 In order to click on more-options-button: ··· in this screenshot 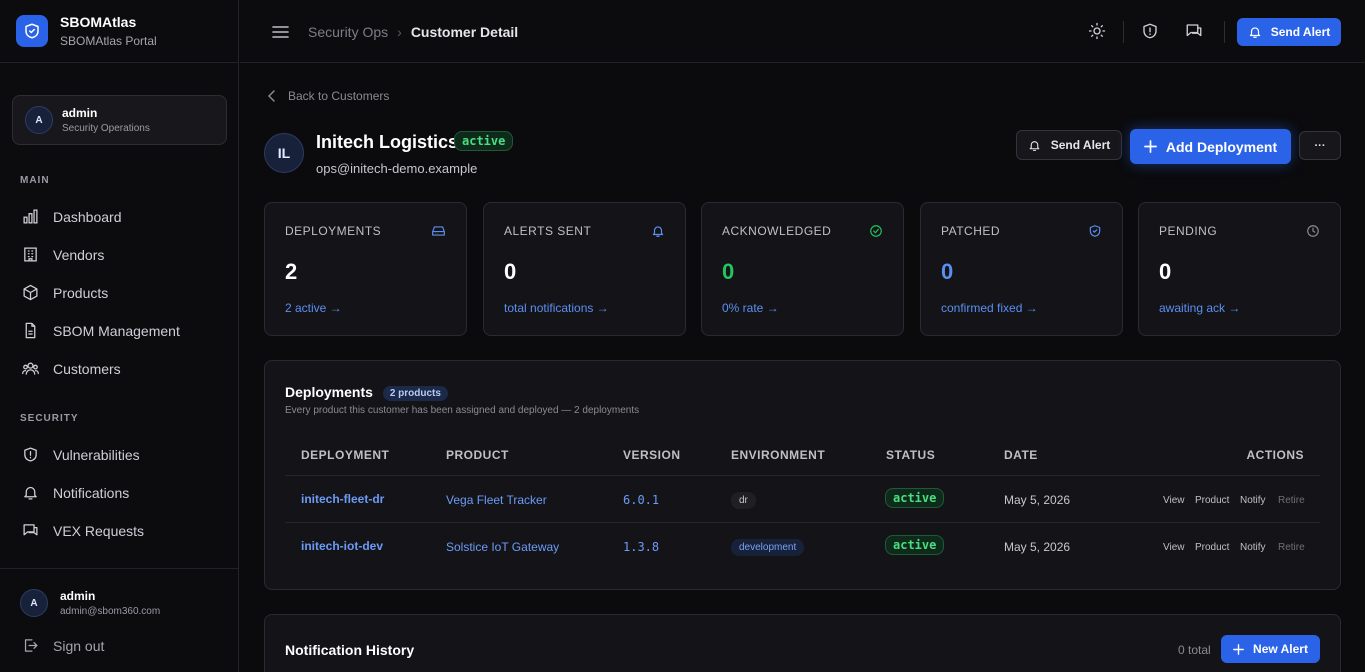, I will do `click(1320, 145)`.